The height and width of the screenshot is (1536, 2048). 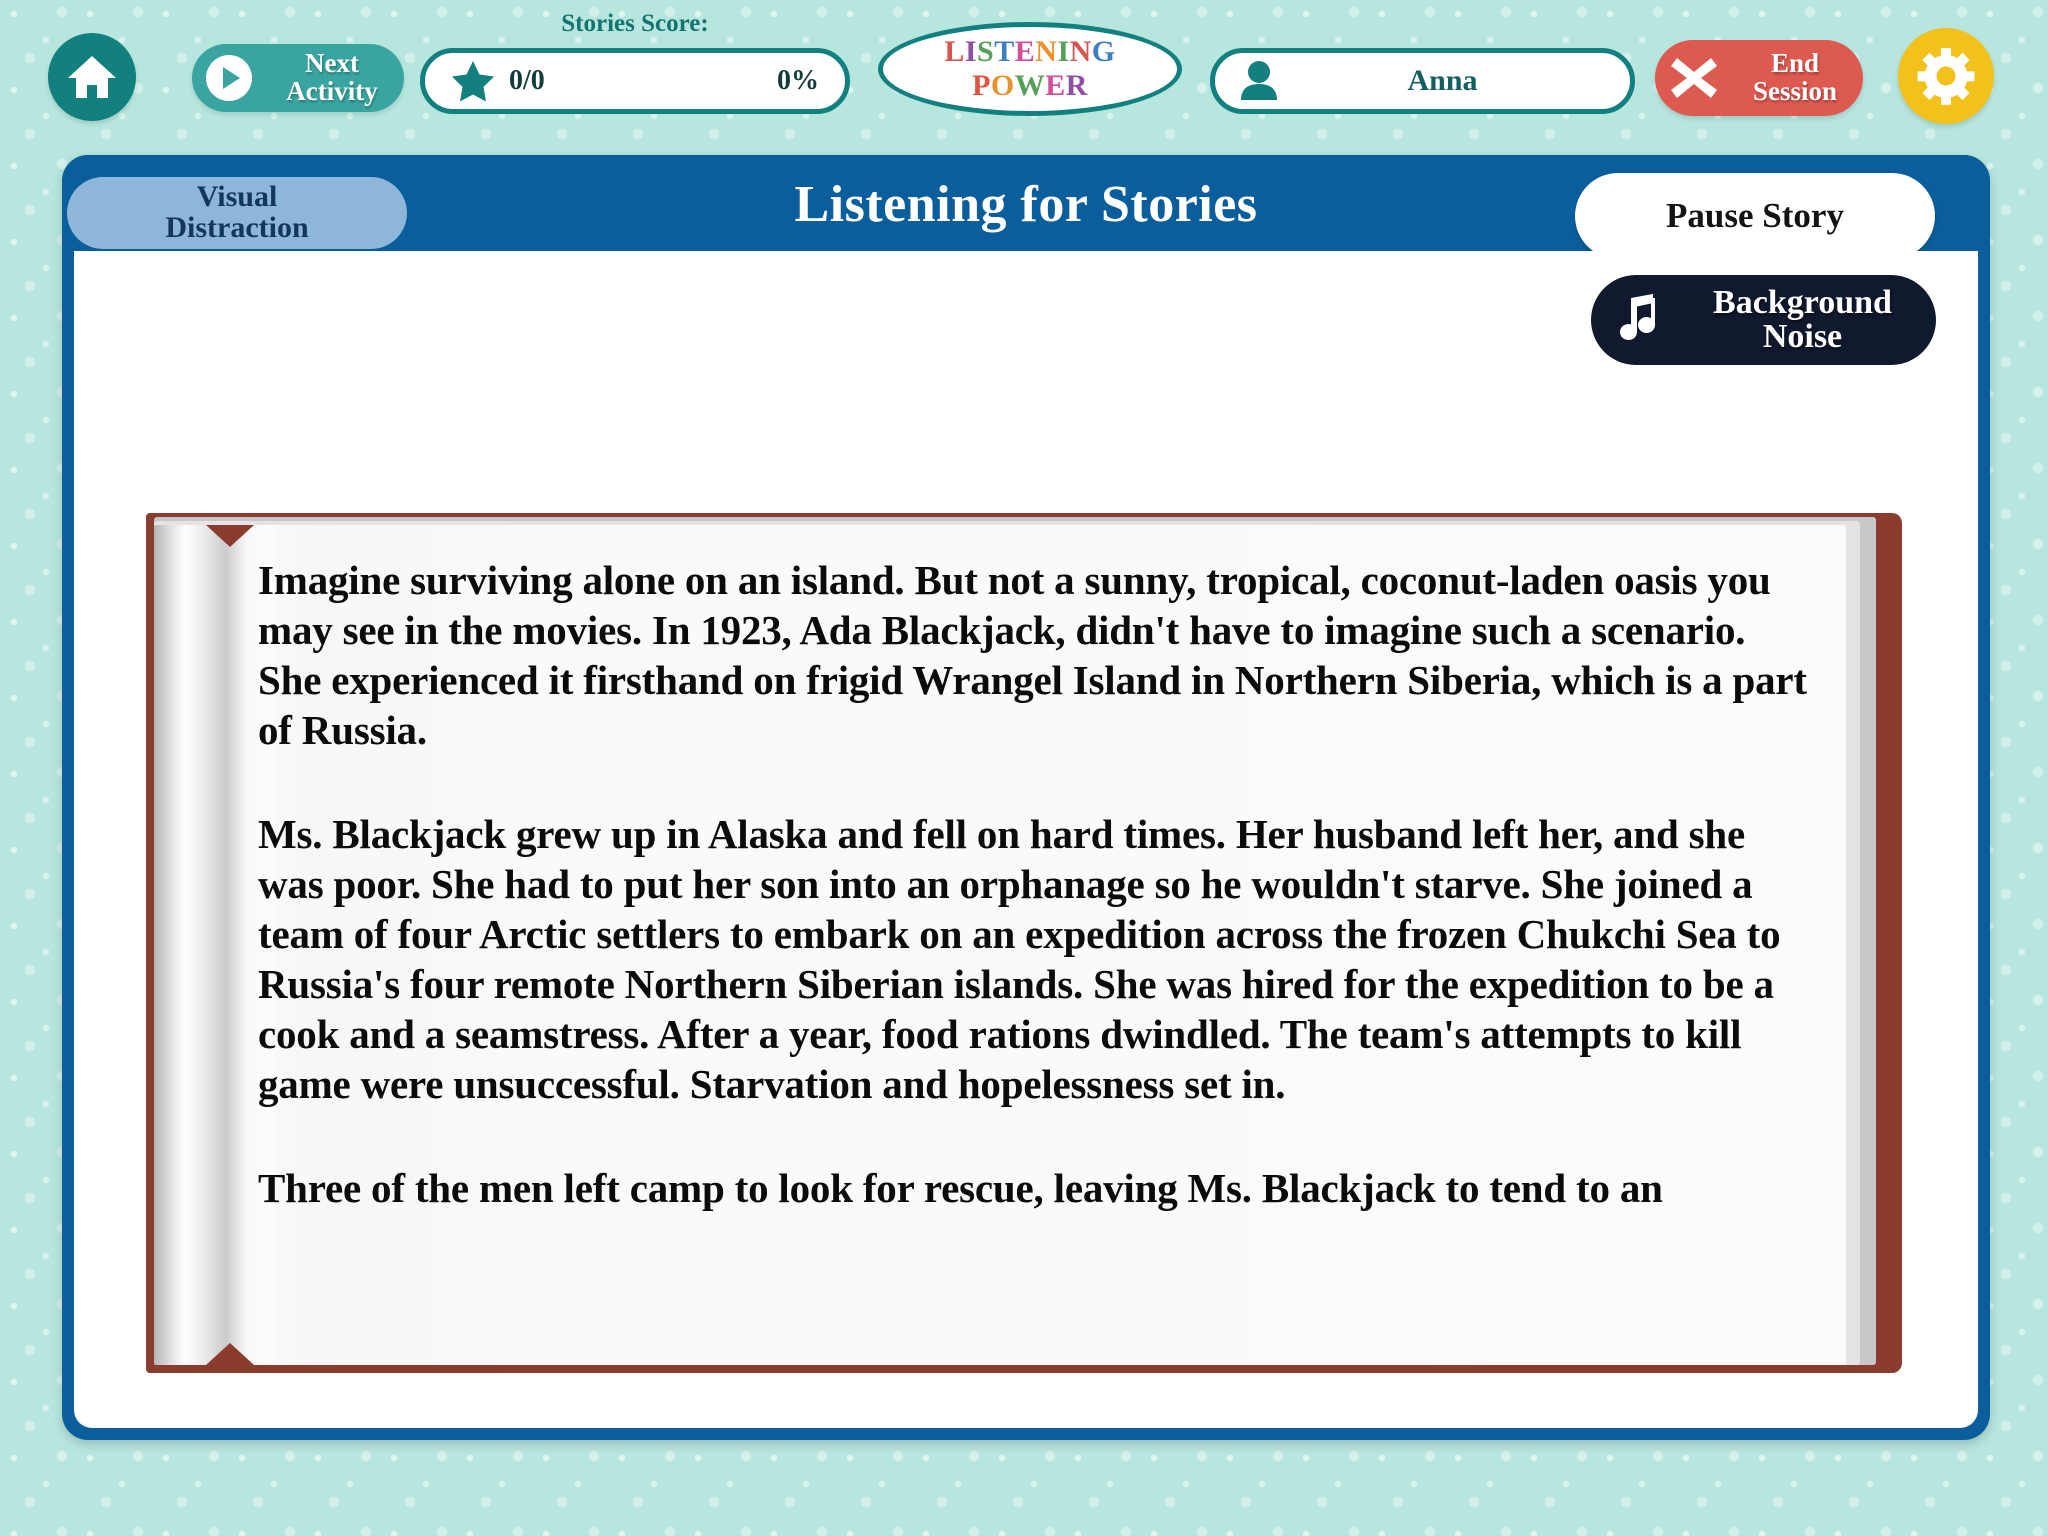 I want to click on home-icon, so click(x=92, y=77).